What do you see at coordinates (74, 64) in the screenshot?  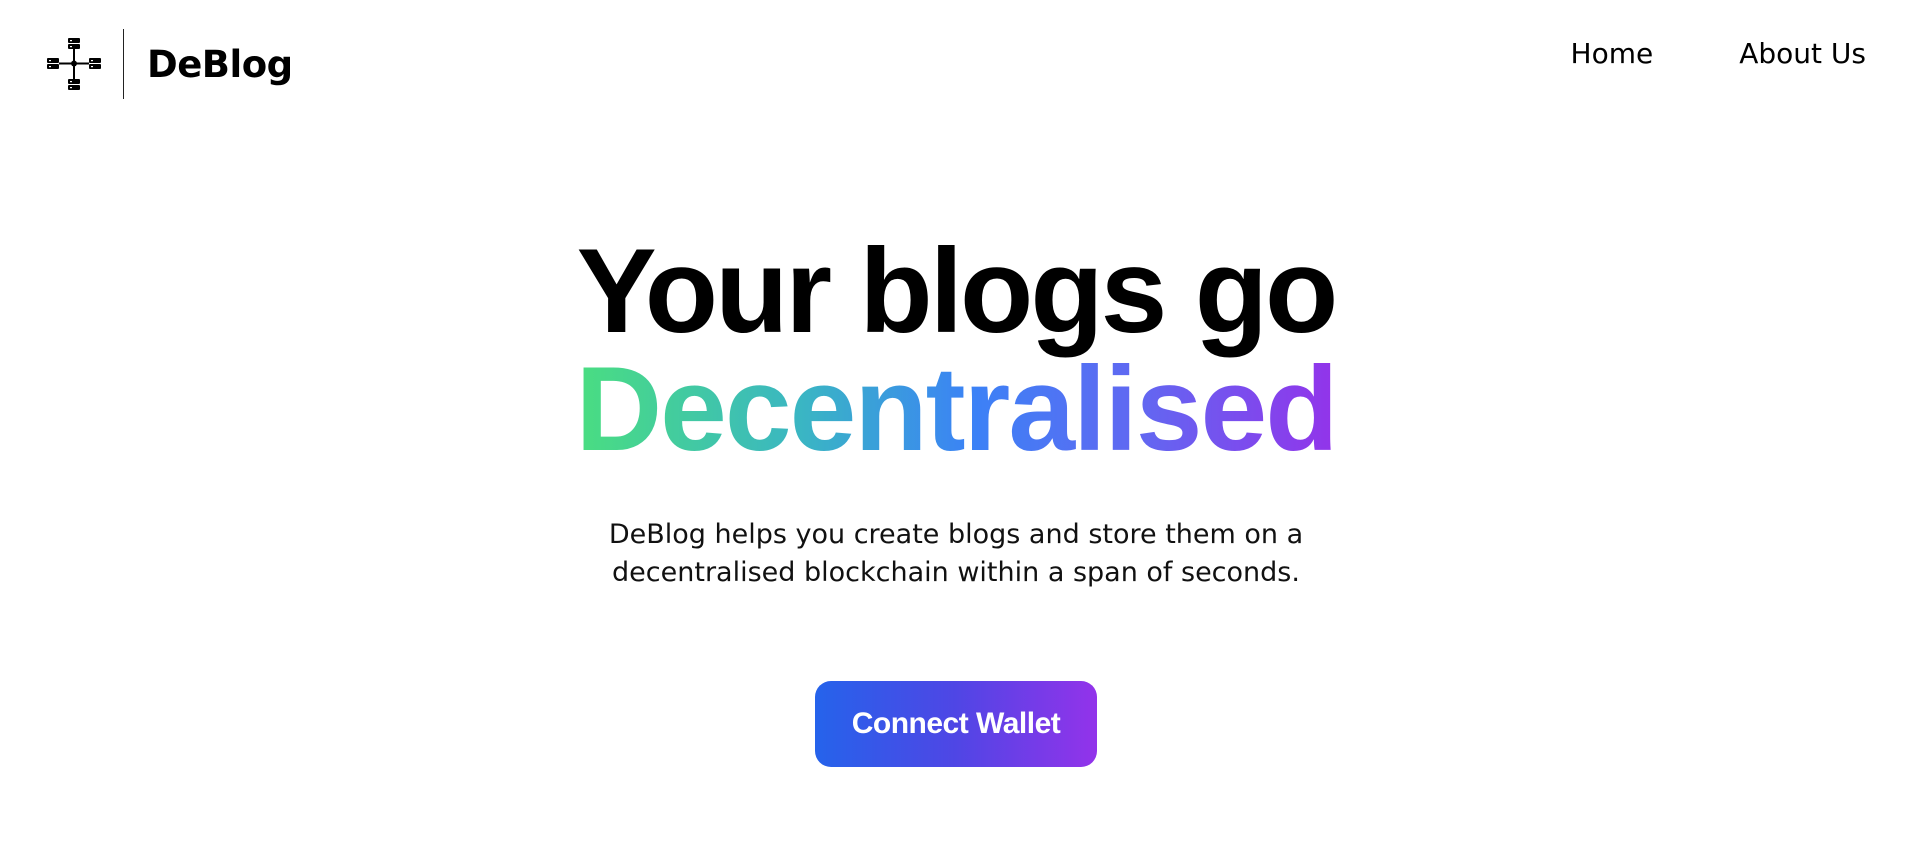 I see `network-nodes-icon` at bounding box center [74, 64].